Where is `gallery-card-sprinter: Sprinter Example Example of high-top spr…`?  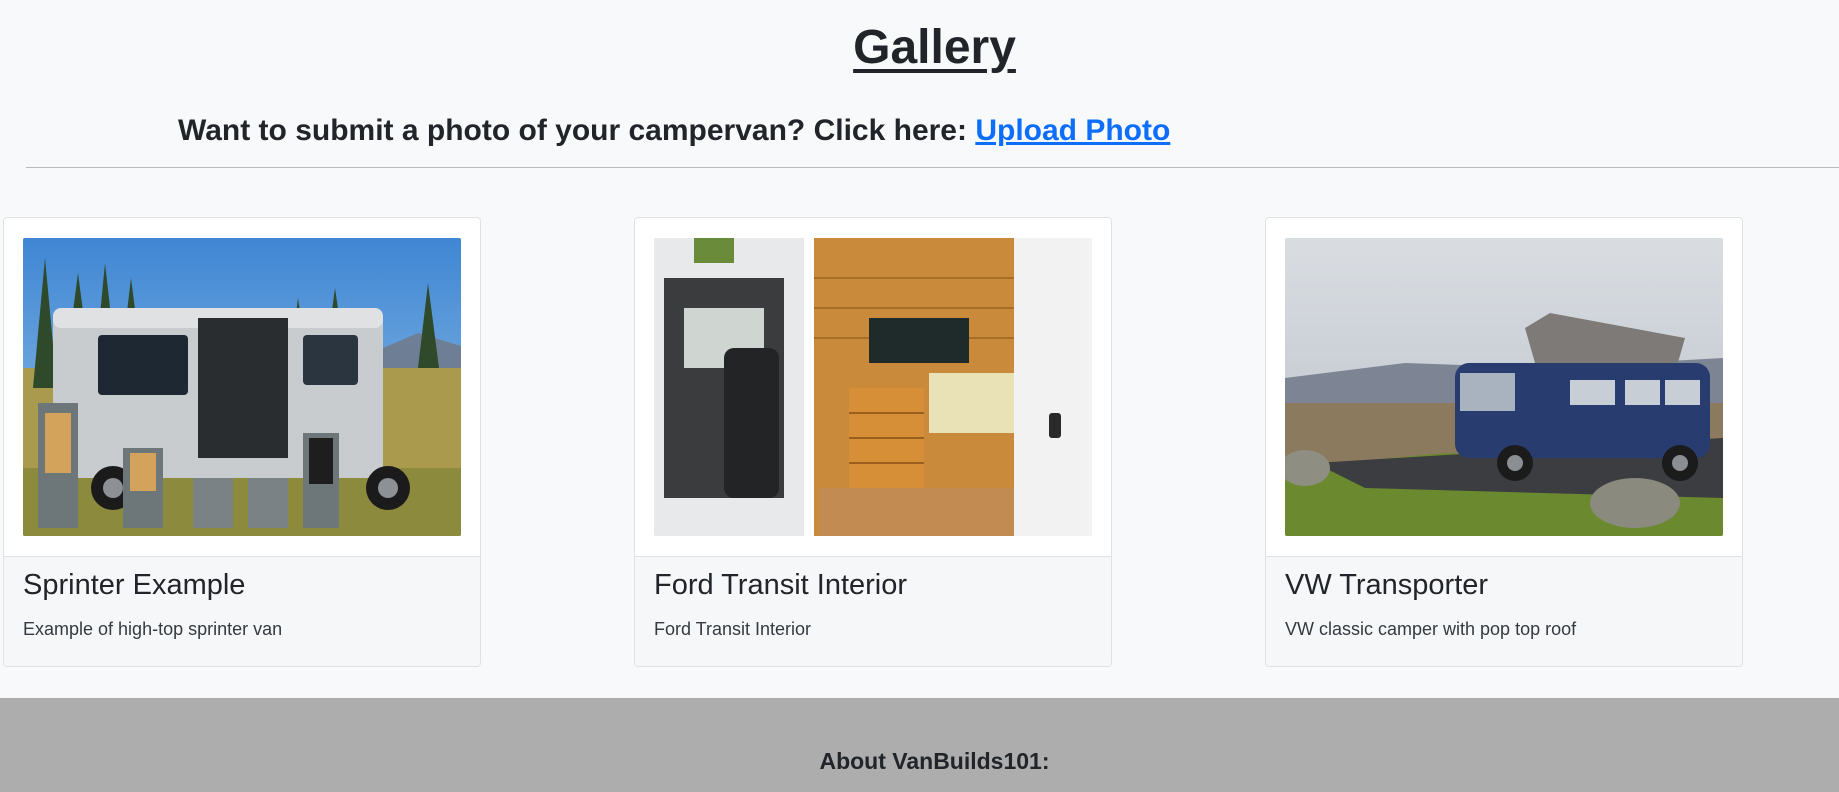 gallery-card-sprinter: Sprinter Example Example of high-top spr… is located at coordinates (242, 442).